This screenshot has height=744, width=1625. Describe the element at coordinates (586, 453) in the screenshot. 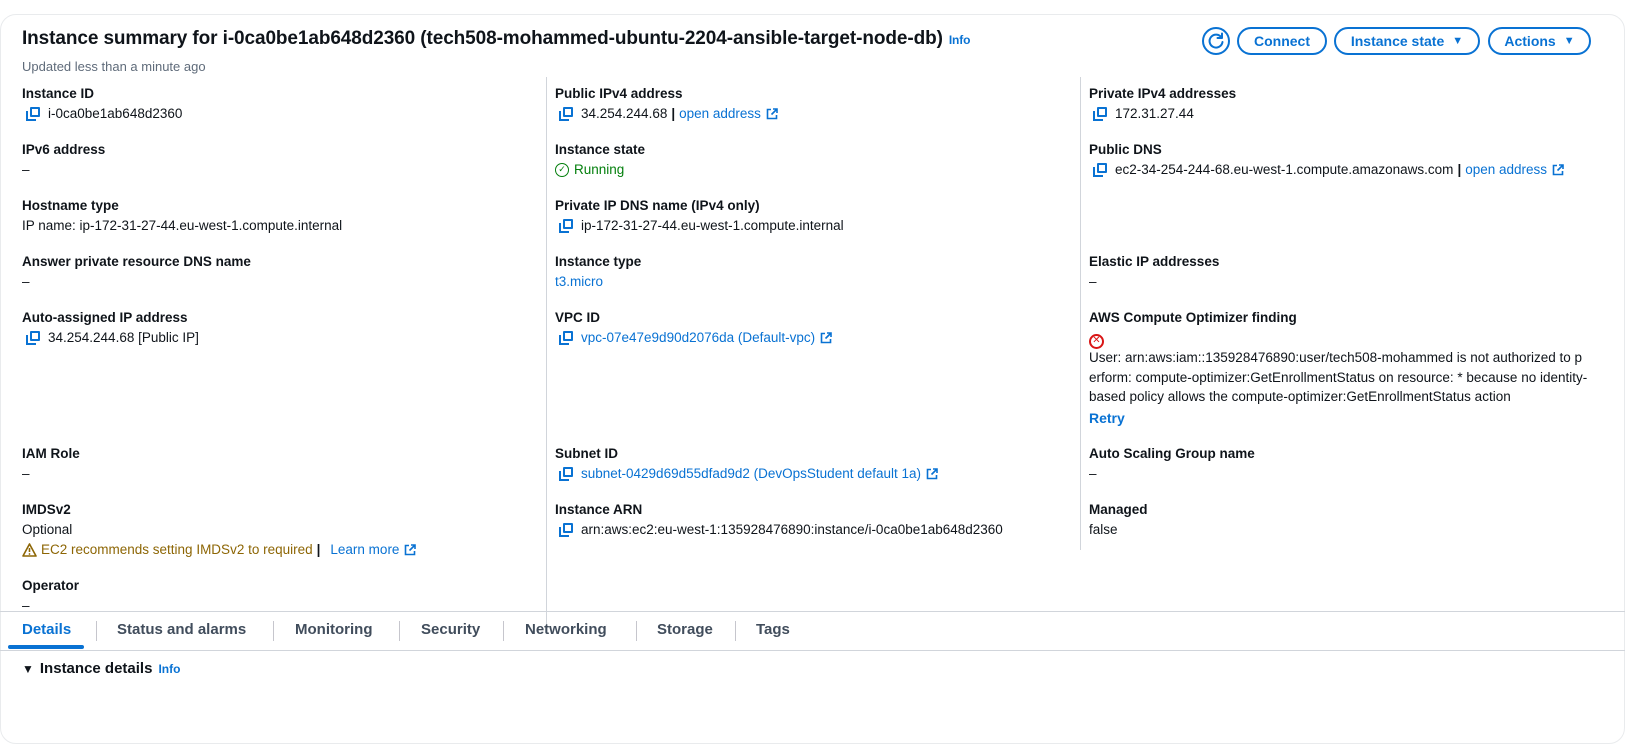

I see `subnet-id-label: Subnet ID` at that location.